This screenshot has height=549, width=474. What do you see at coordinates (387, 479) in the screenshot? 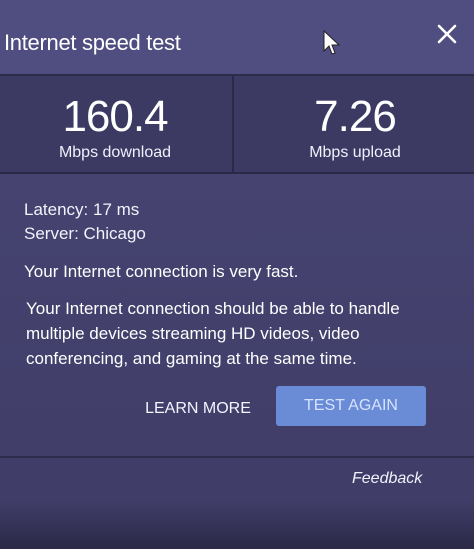
I see `feedback-link: Feedback` at bounding box center [387, 479].